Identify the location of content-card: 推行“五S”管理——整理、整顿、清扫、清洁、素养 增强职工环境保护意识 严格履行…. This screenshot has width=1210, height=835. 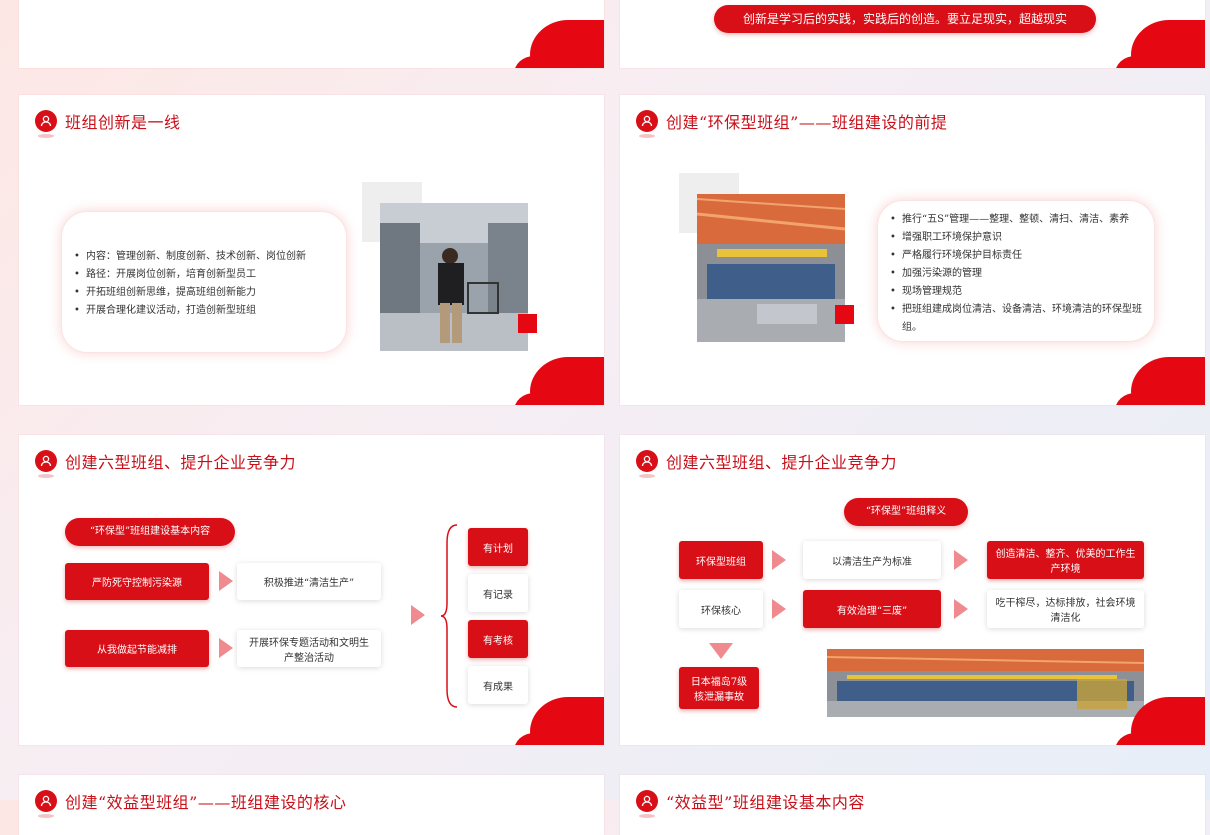
(1016, 271).